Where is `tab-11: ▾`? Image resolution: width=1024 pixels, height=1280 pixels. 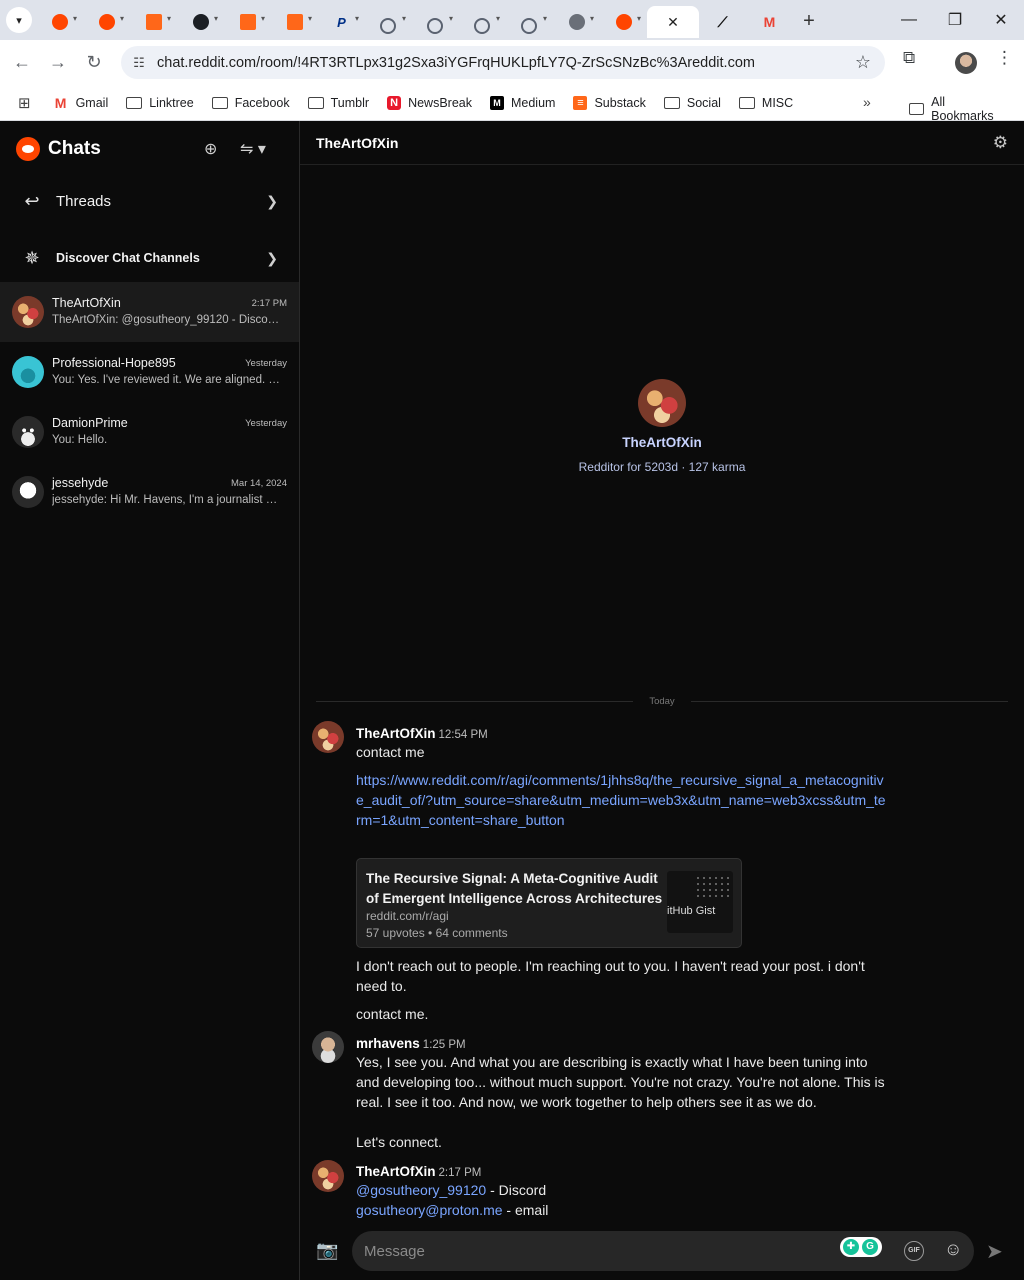 tab-11: ▾ is located at coordinates (529, 22).